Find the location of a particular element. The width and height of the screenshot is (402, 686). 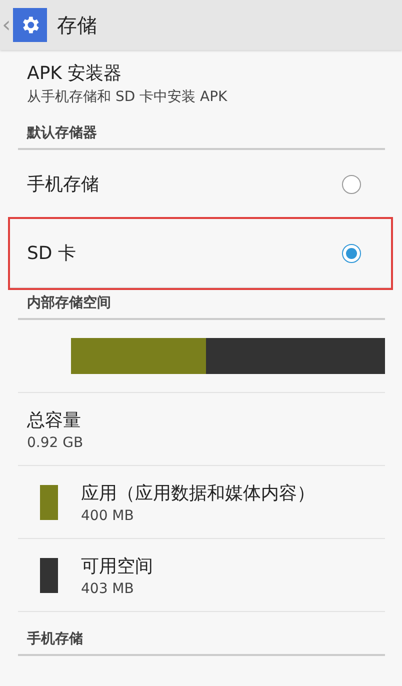

page-title: 存储 is located at coordinates (76, 25).